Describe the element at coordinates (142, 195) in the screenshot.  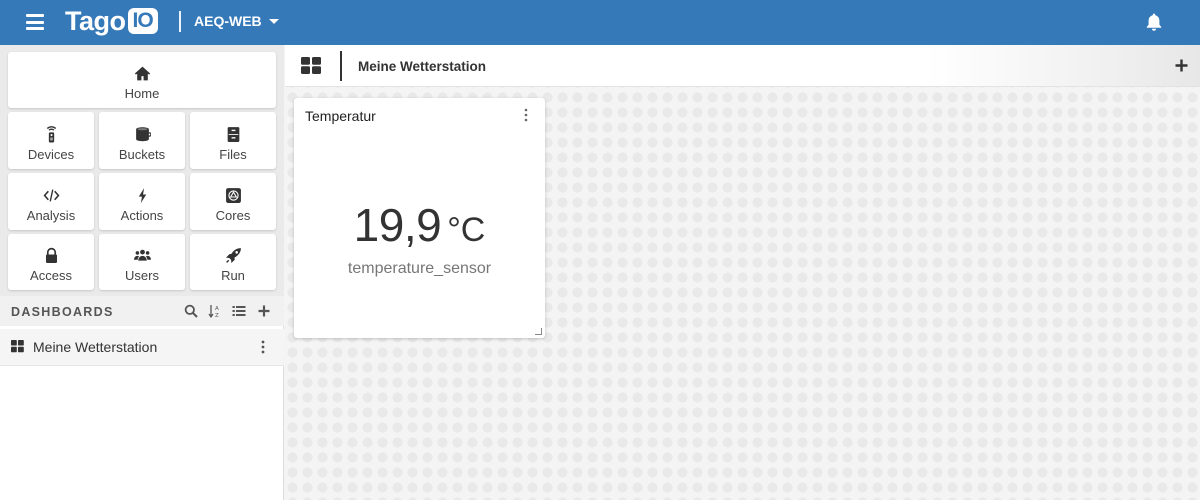
I see `bolt-icon` at that location.